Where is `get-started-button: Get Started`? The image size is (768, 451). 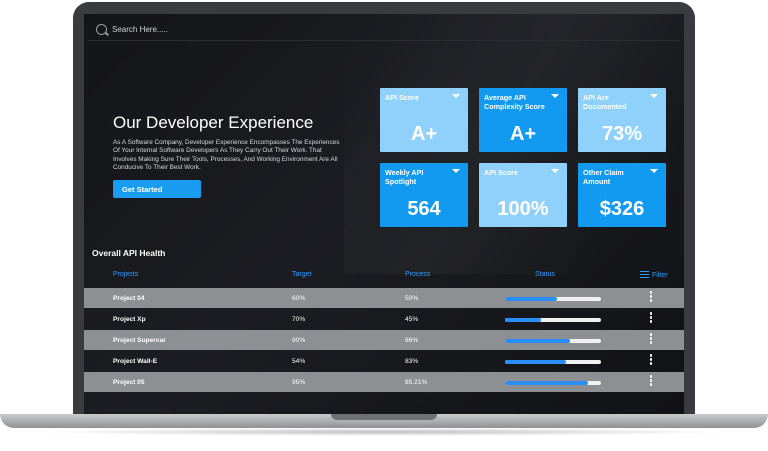
get-started-button: Get Started is located at coordinates (157, 189).